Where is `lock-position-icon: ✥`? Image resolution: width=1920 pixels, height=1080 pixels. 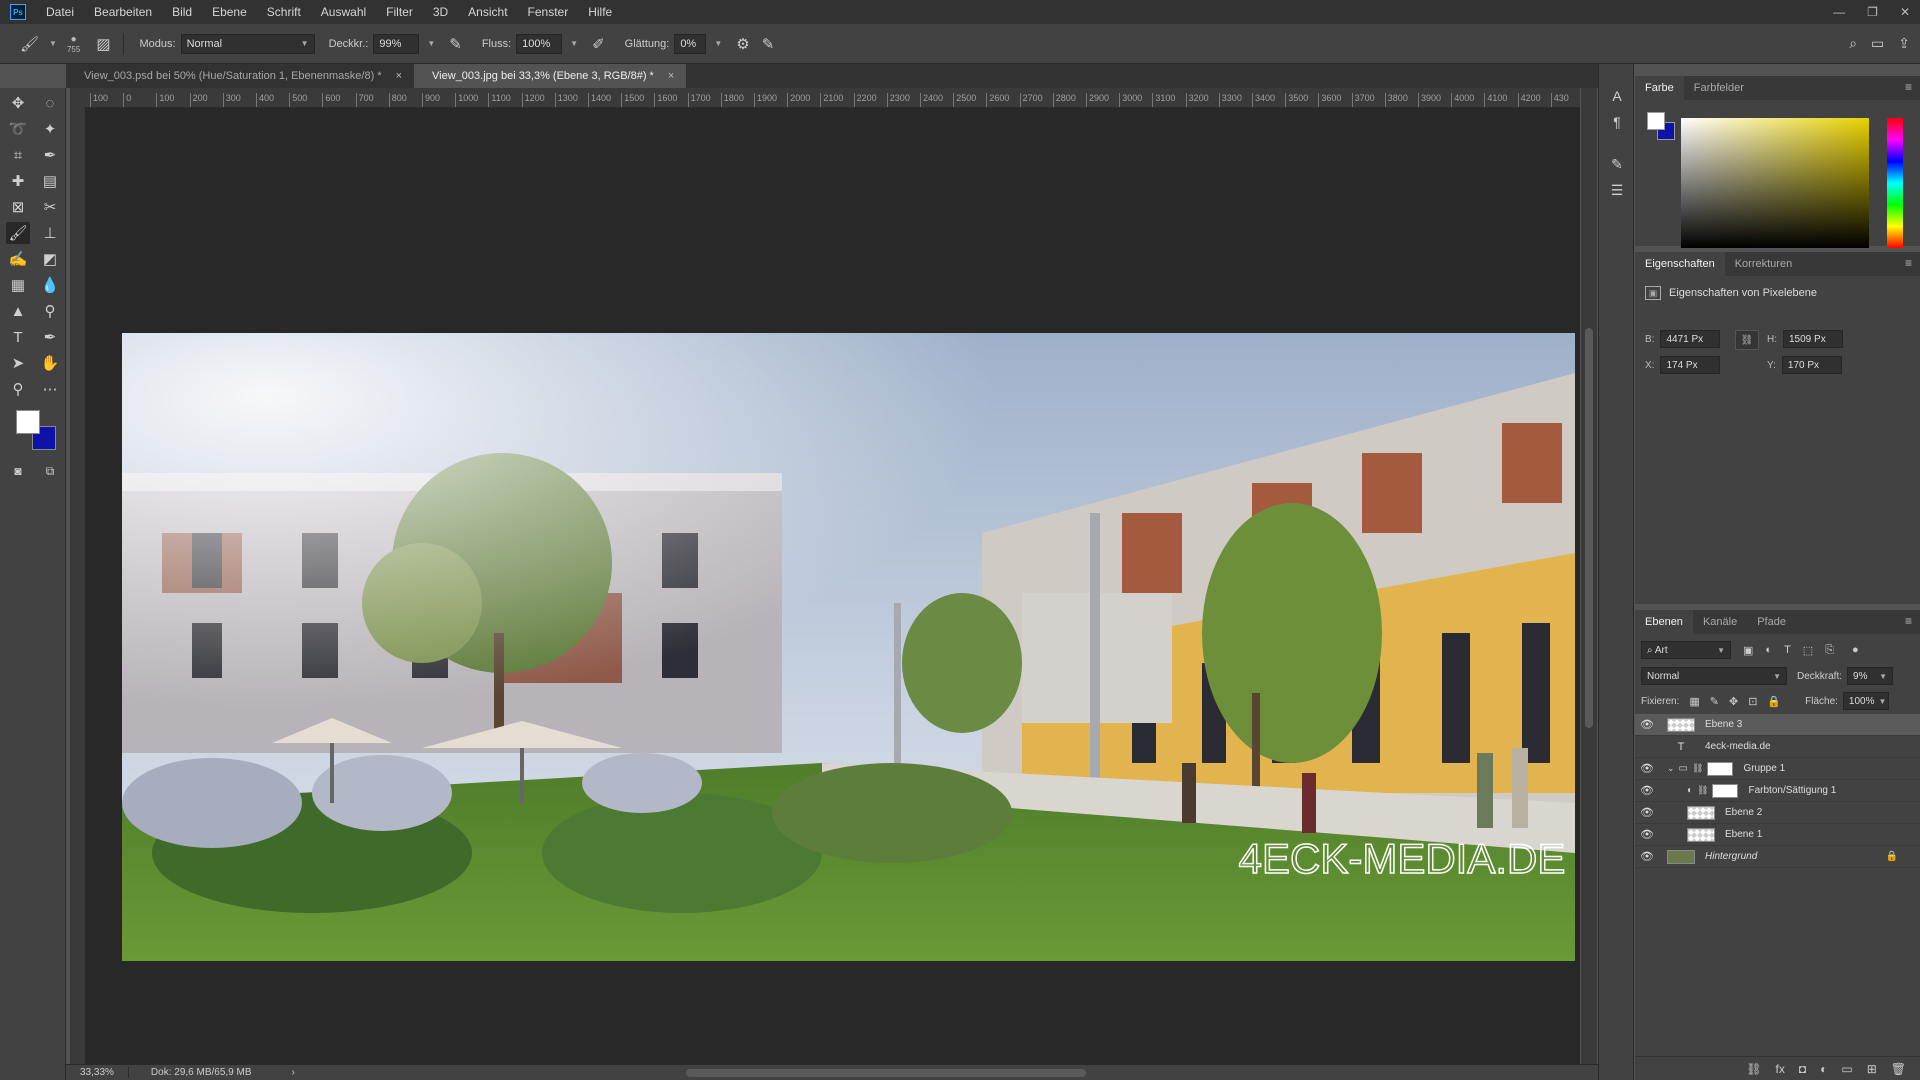
lock-position-icon: ✥ is located at coordinates (1733, 701).